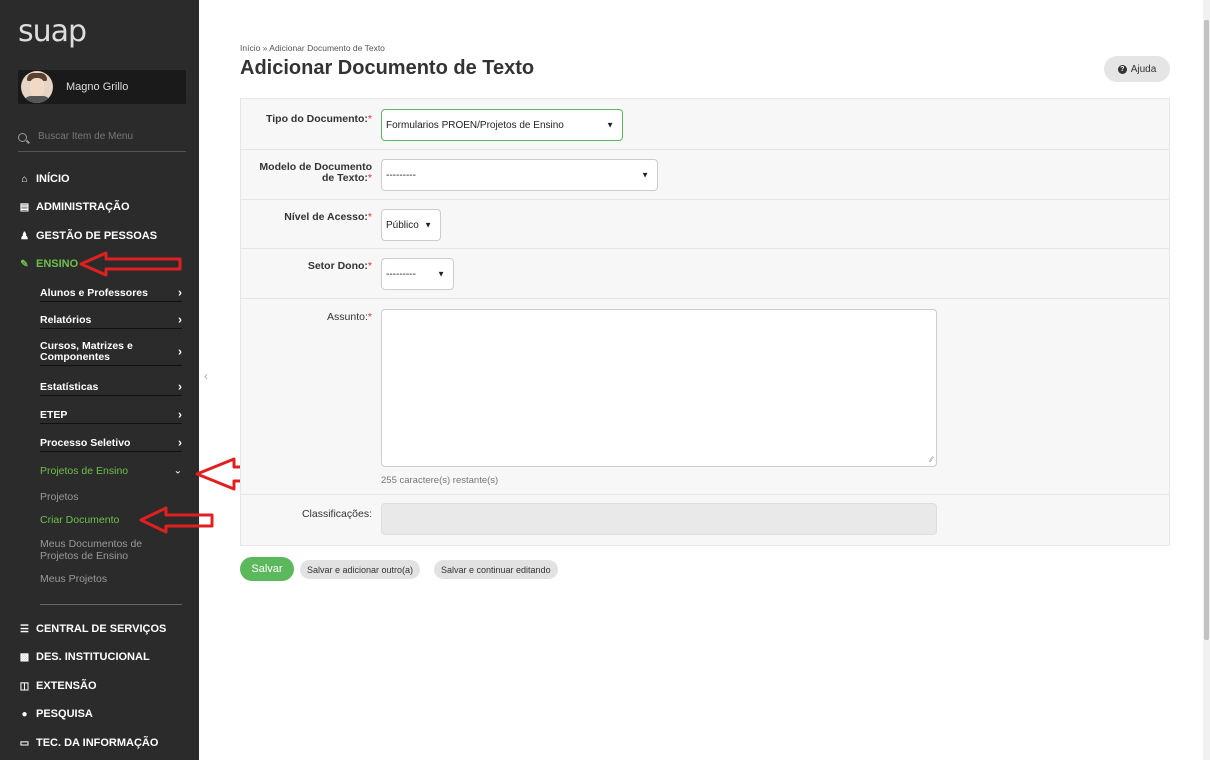 Image resolution: width=1210 pixels, height=760 pixels. What do you see at coordinates (64, 714) in the screenshot?
I see `menu-label: PESQUISA` at bounding box center [64, 714].